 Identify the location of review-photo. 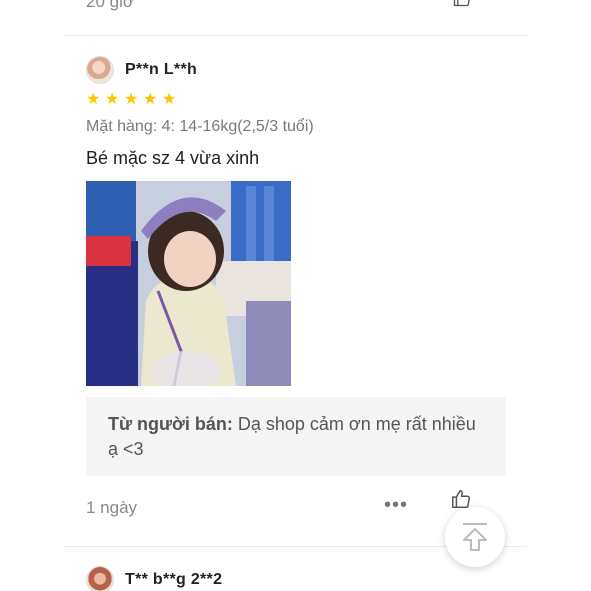
(188, 283).